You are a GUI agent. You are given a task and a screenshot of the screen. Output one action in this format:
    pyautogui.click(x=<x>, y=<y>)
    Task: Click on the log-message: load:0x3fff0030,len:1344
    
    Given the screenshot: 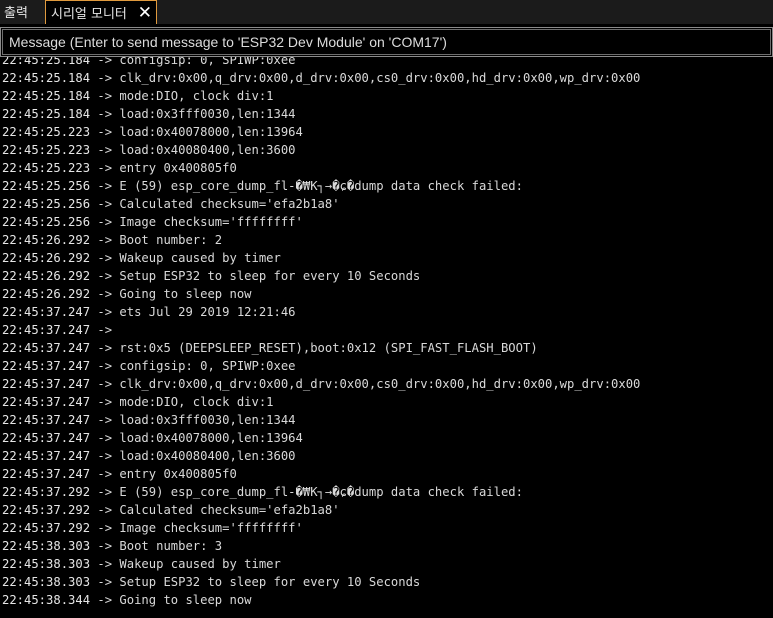 What is the action you would take?
    pyautogui.click(x=207, y=420)
    